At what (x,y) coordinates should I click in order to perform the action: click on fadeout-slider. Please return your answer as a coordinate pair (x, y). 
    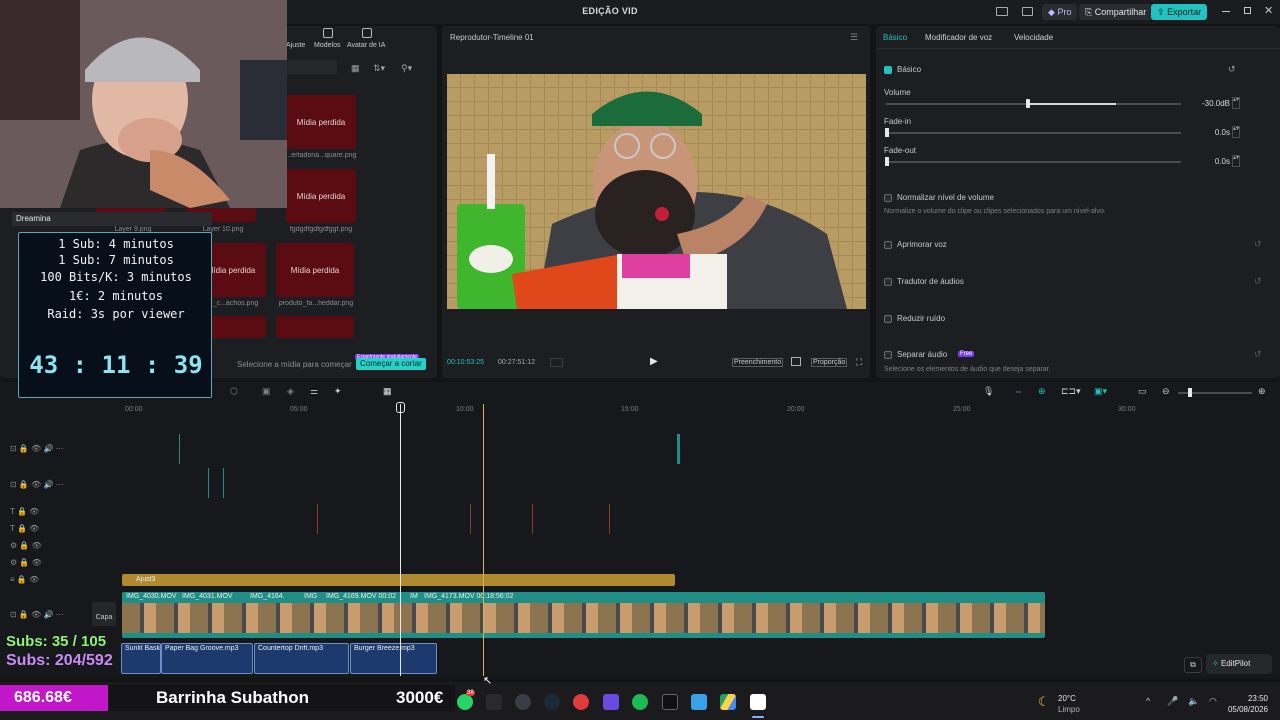
    Looking at the image, I should click on (1033, 162).